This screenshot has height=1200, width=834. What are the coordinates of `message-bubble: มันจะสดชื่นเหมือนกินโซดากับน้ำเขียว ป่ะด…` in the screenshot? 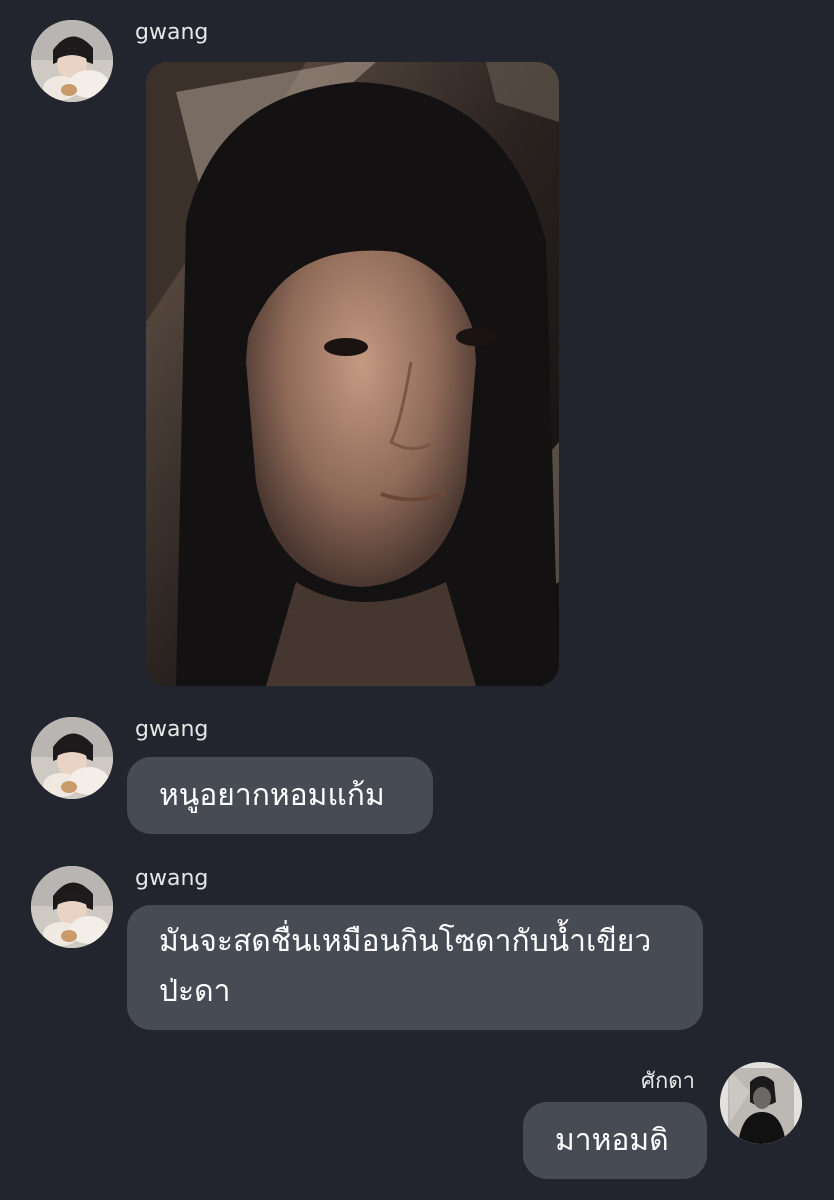 It's located at (415, 967).